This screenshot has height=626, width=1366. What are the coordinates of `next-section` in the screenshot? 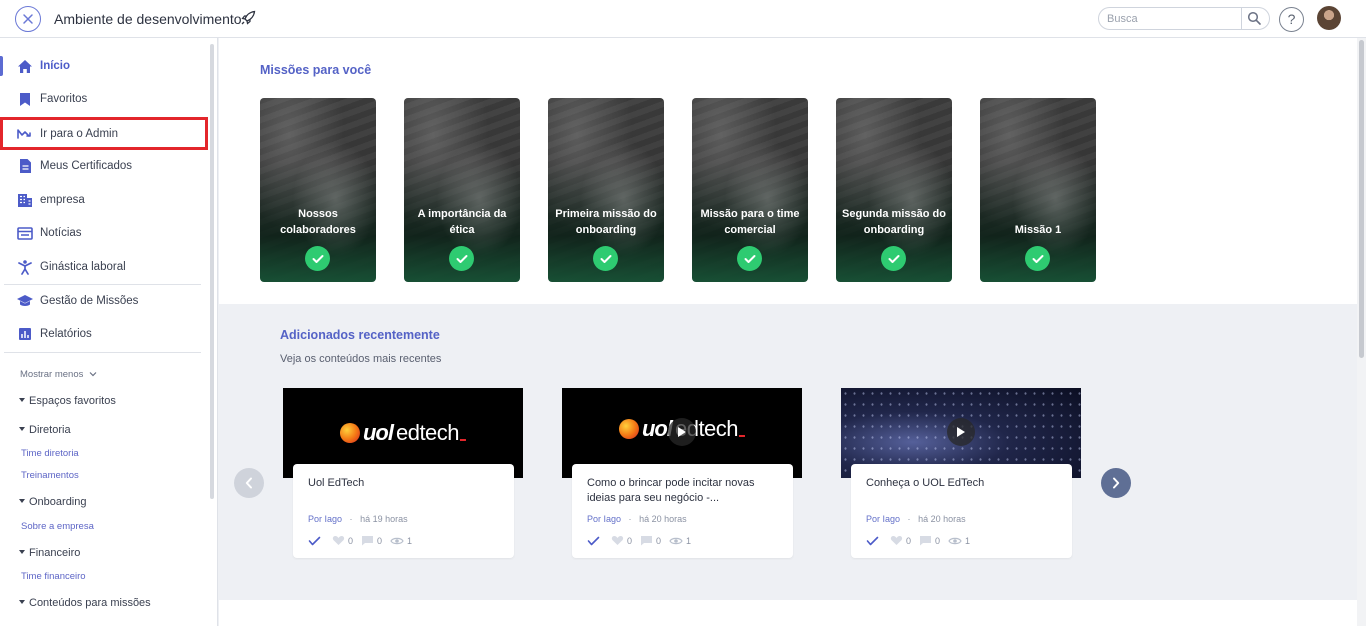 It's located at (788, 613).